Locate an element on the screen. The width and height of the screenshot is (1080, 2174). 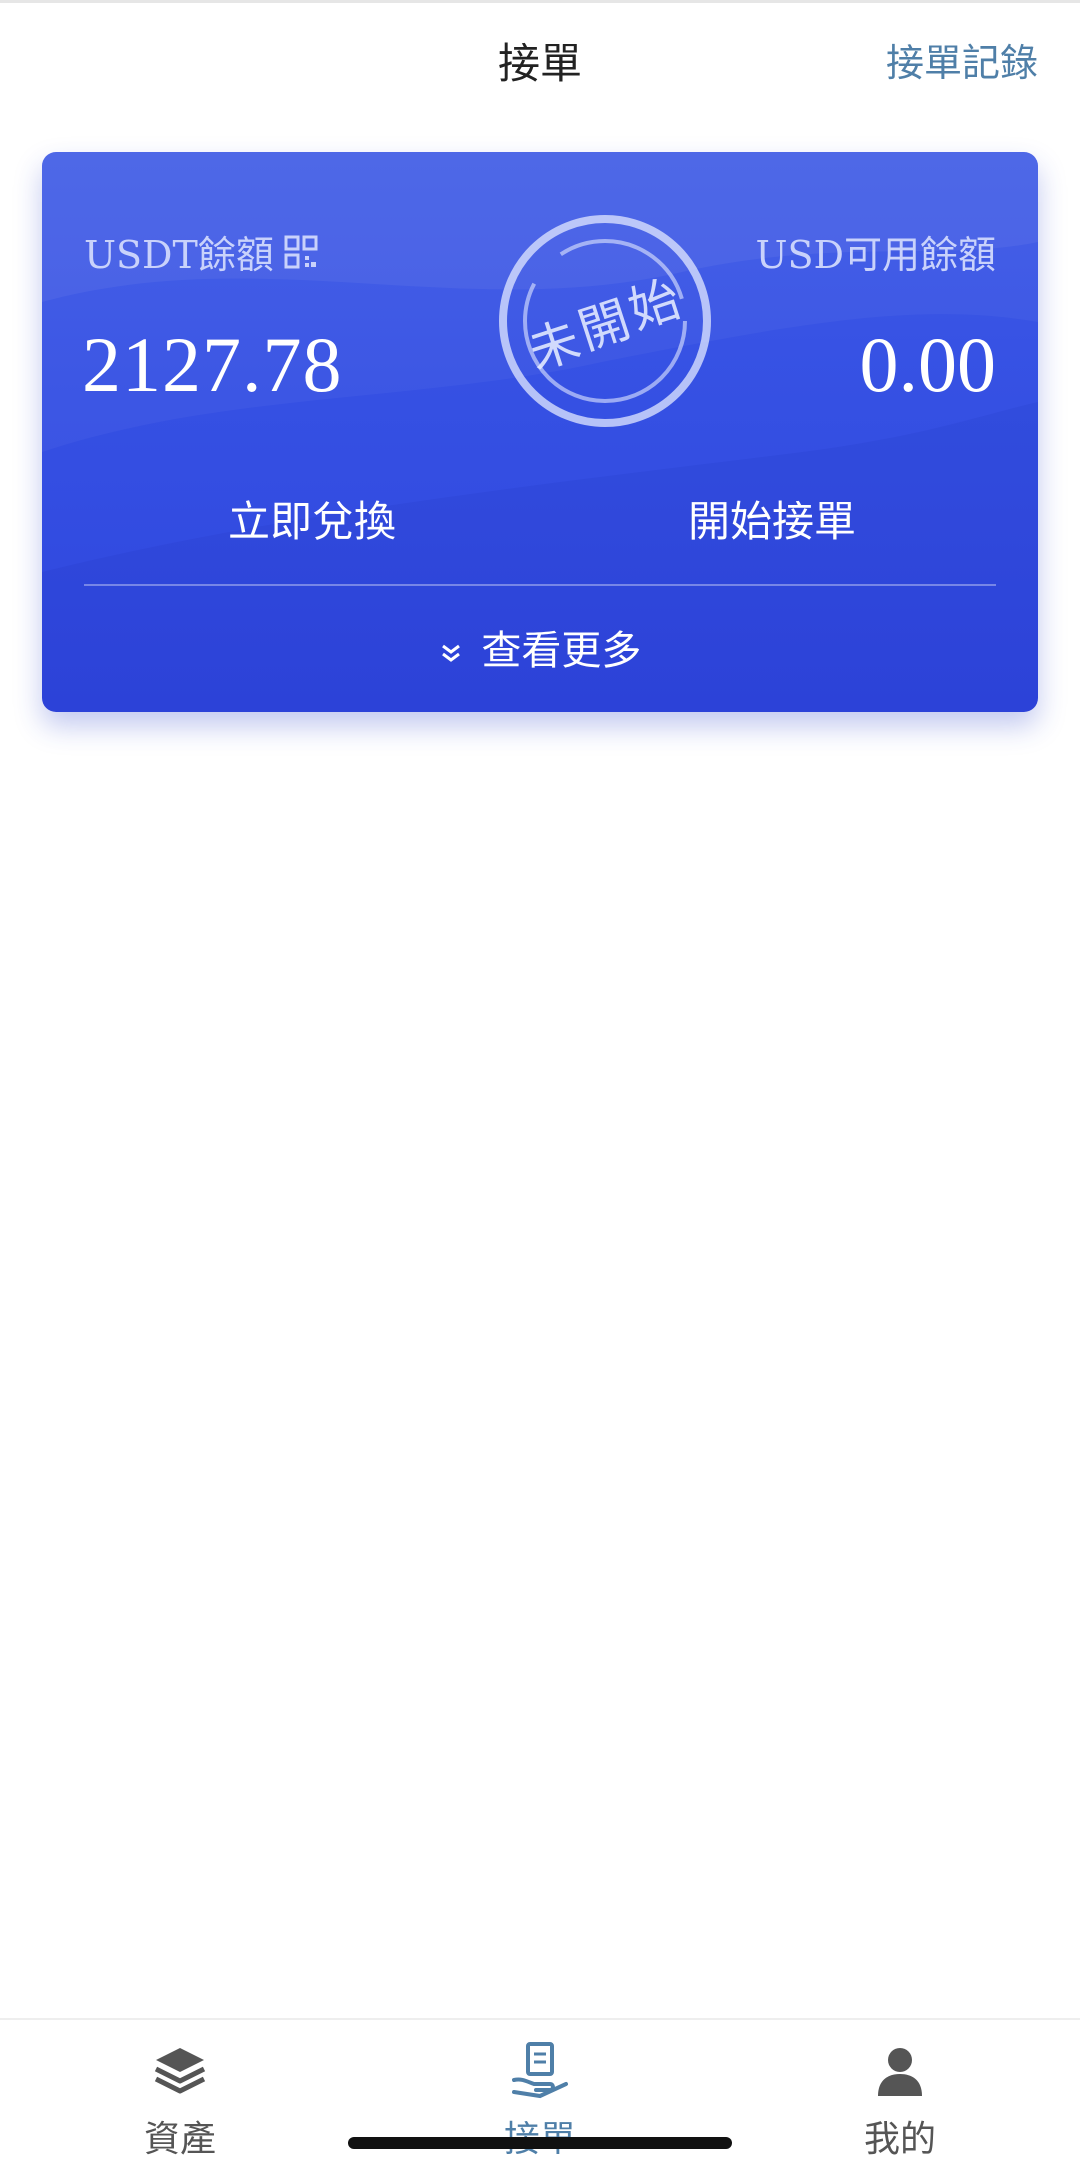
bottom-nav: 資產 接單 我的 is located at coordinates (540, 2096).